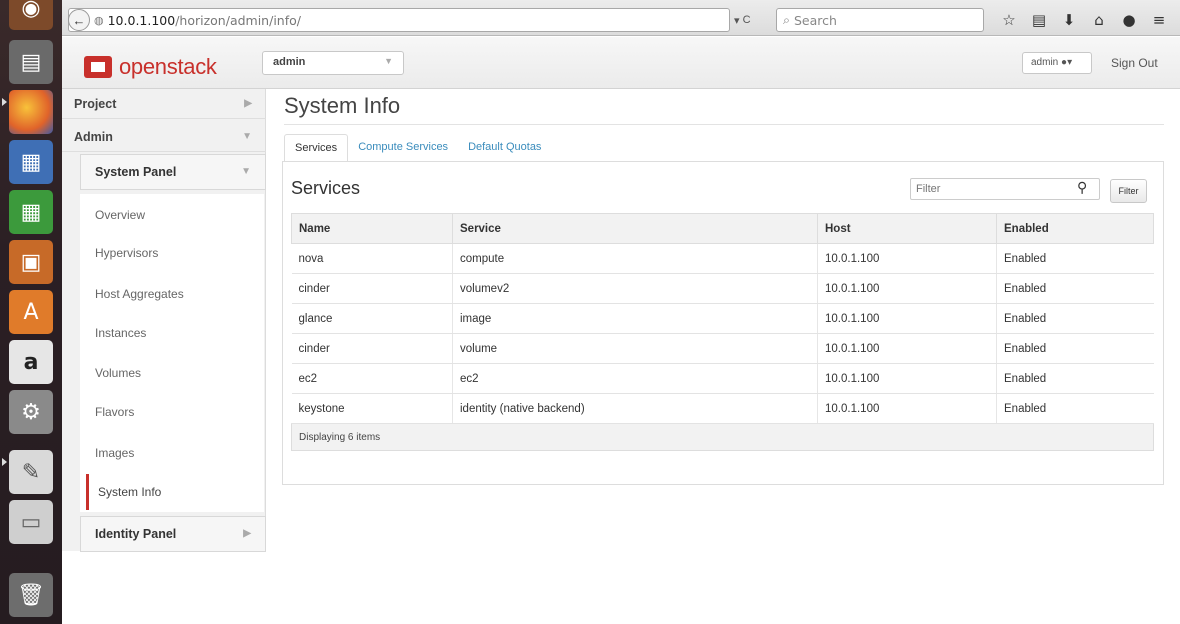  What do you see at coordinates (139, 294) in the screenshot?
I see `sidebar-item-host-aggregates: Host Aggregates` at bounding box center [139, 294].